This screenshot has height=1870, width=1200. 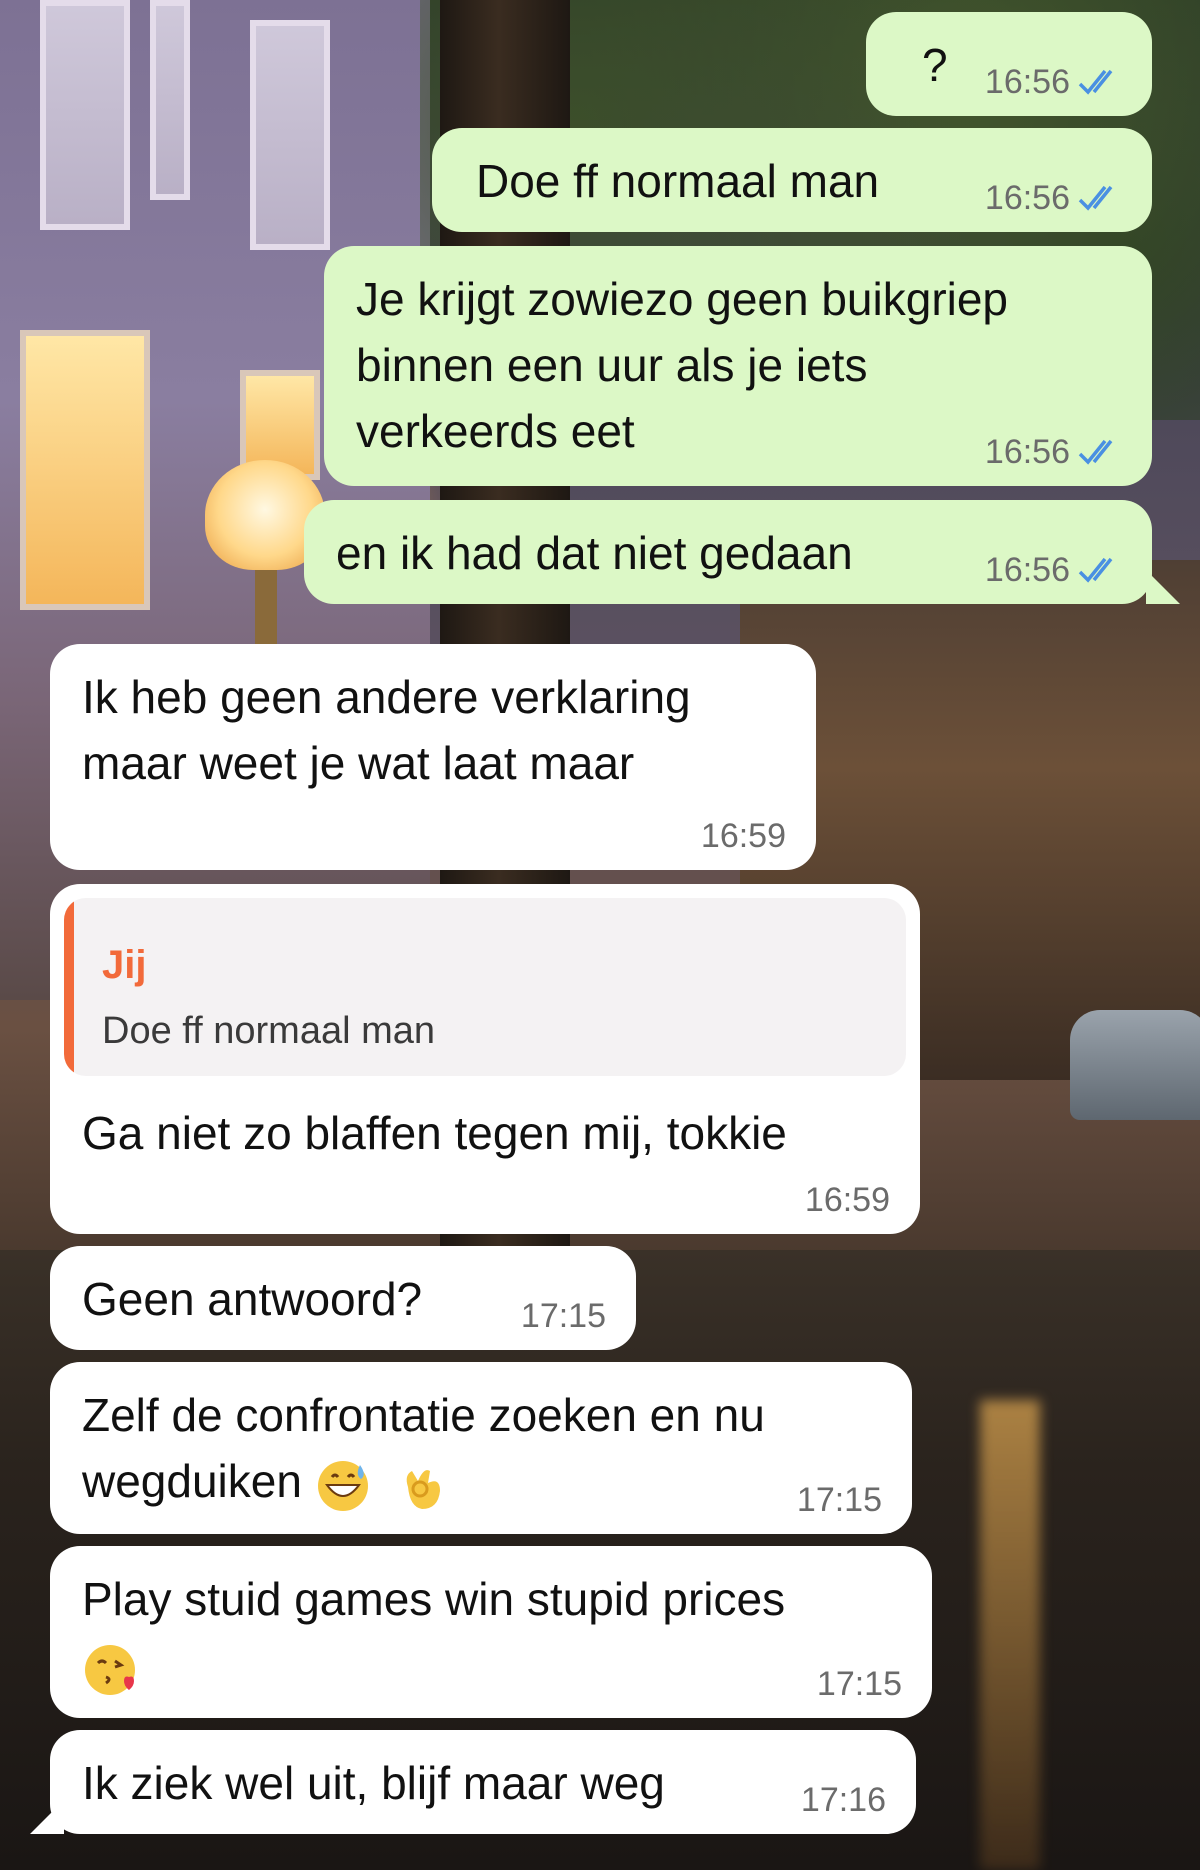 I want to click on grinning-sweat-emoji, so click(x=342, y=1485).